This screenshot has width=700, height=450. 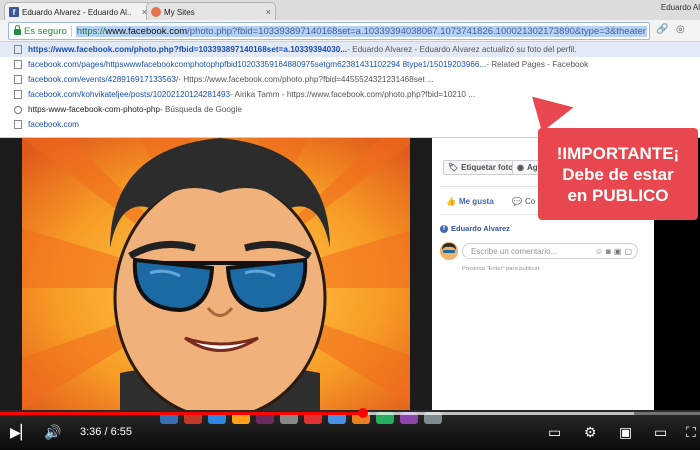 What do you see at coordinates (680, 29) in the screenshot?
I see `extension-icon: ◎` at bounding box center [680, 29].